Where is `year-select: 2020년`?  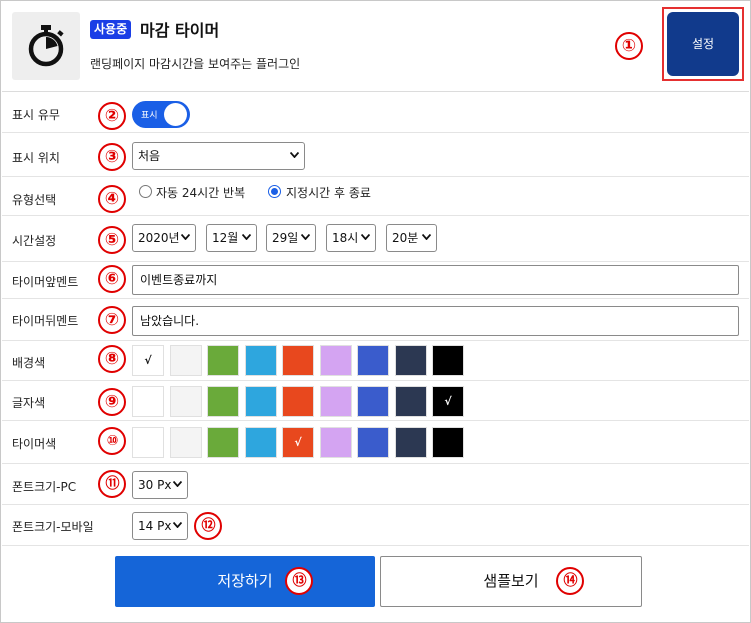 year-select: 2020년 is located at coordinates (164, 238).